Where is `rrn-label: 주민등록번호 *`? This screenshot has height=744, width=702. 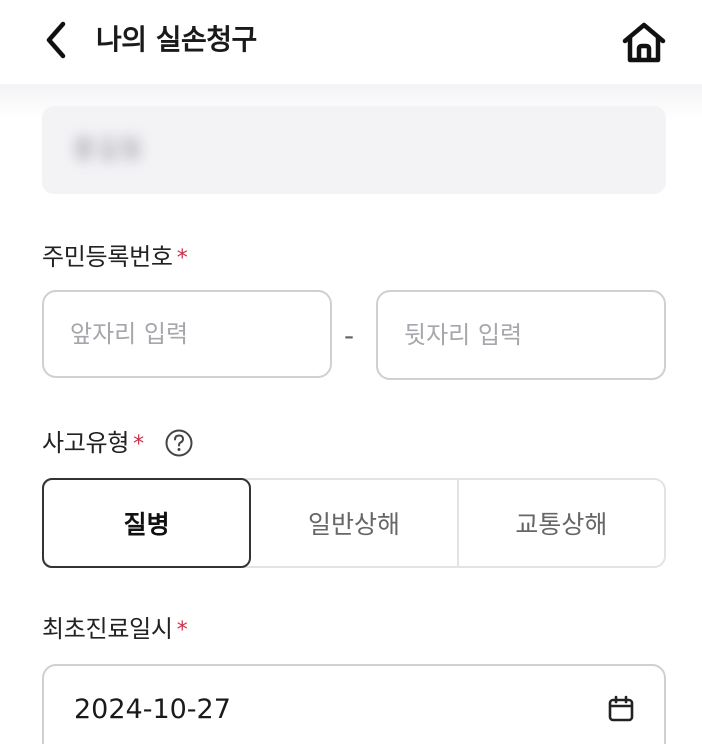
rrn-label: 주민등록번호 * is located at coordinates (115, 258).